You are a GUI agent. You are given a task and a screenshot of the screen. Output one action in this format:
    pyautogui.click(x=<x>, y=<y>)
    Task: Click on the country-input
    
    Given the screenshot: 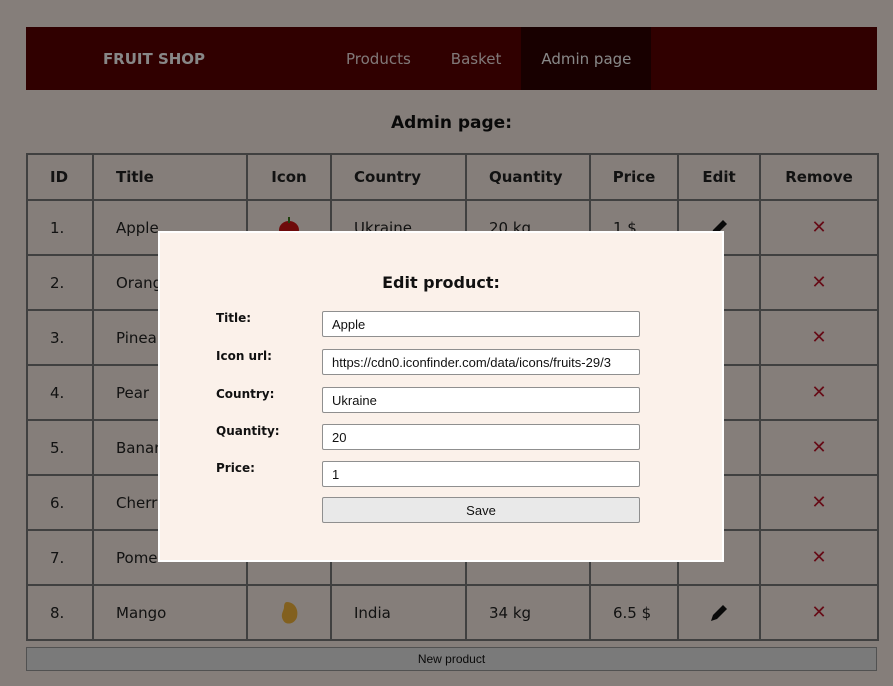 What is the action you would take?
    pyautogui.click(x=481, y=400)
    